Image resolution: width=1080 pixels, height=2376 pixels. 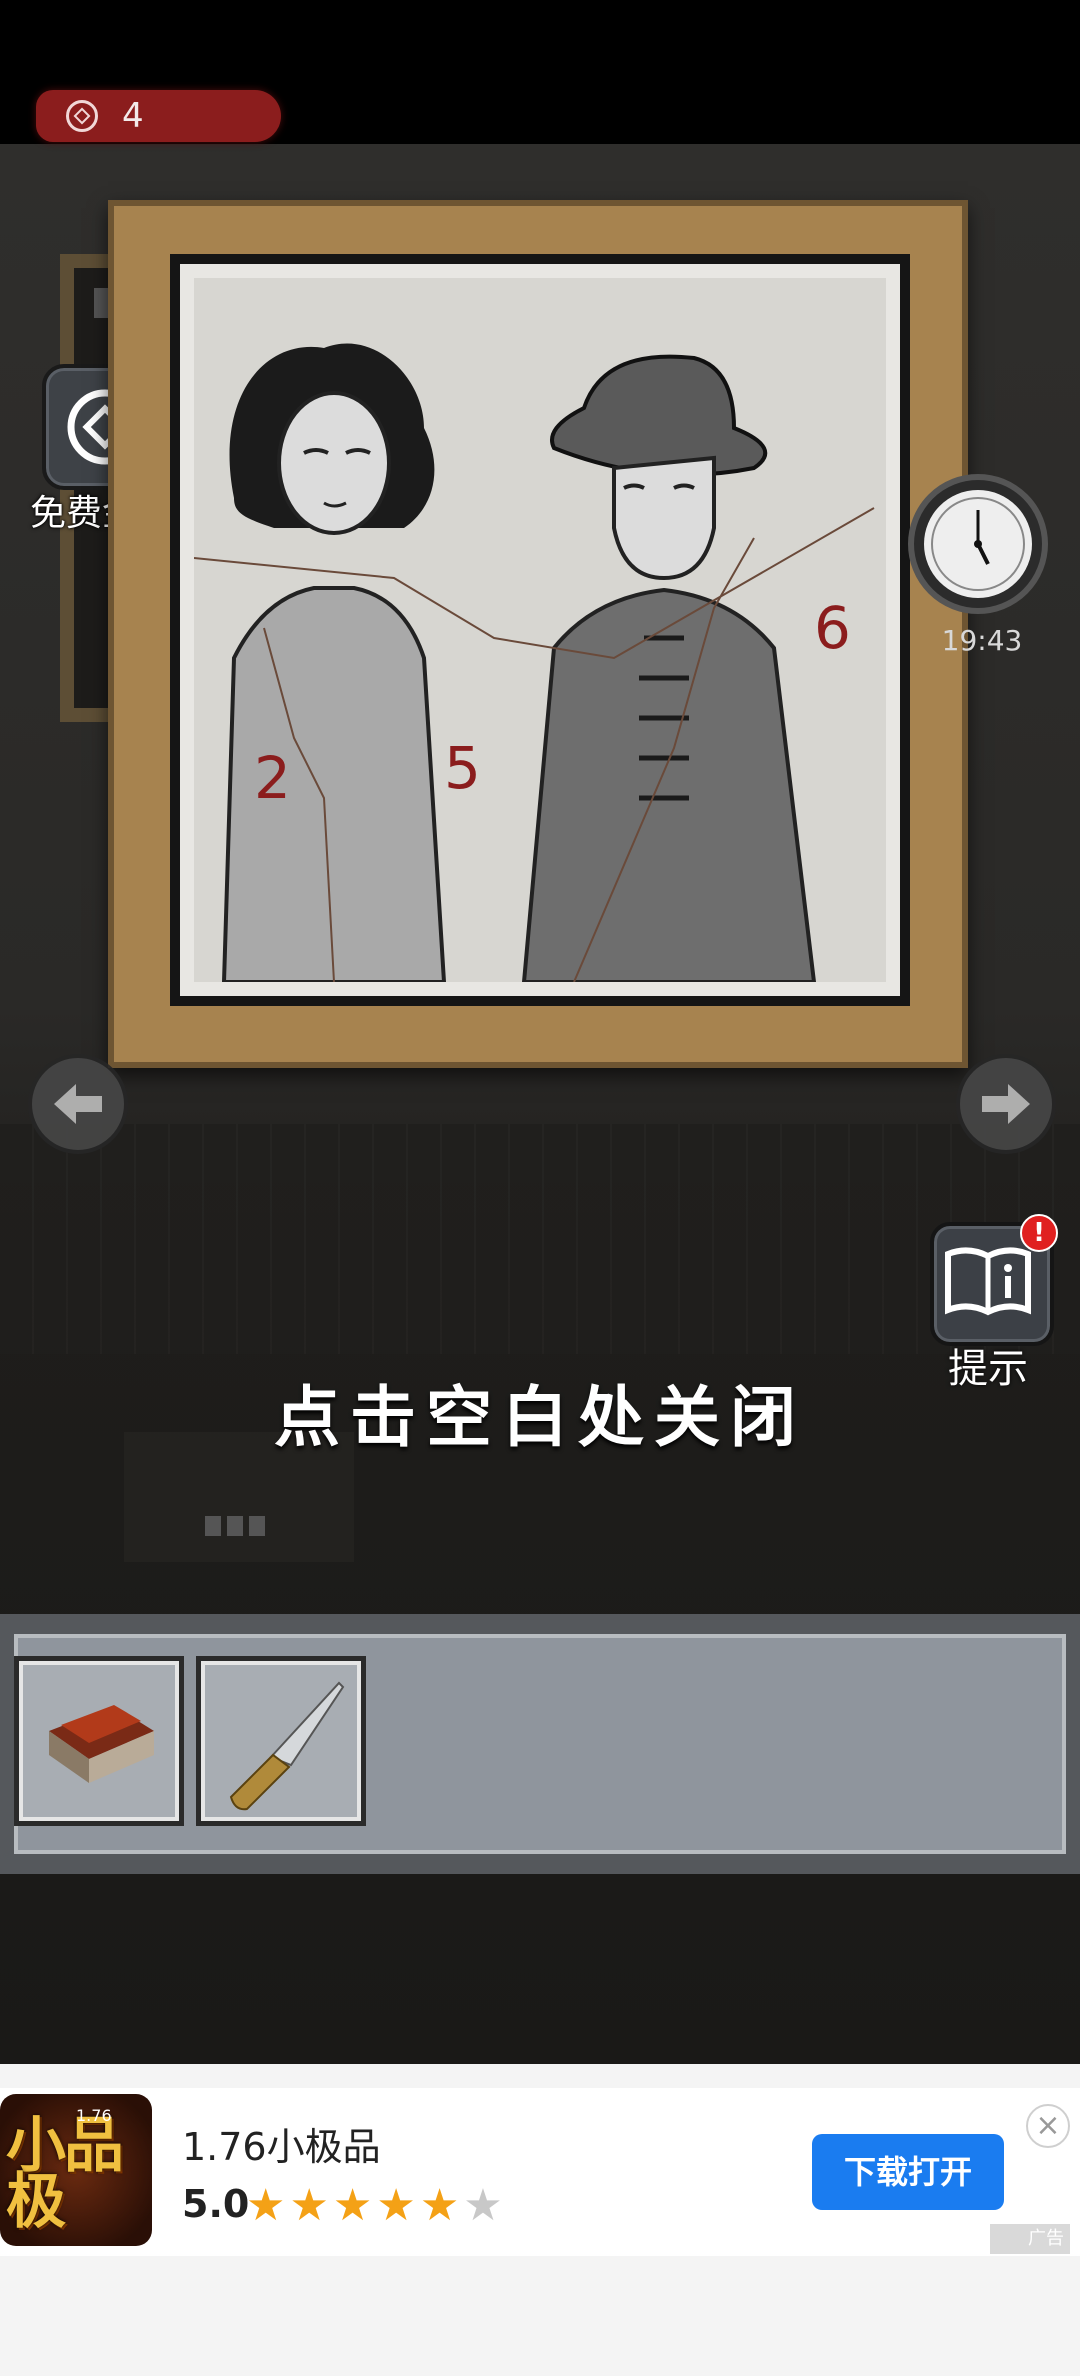 I want to click on arrow-right-icon, so click(x=1006, y=1104).